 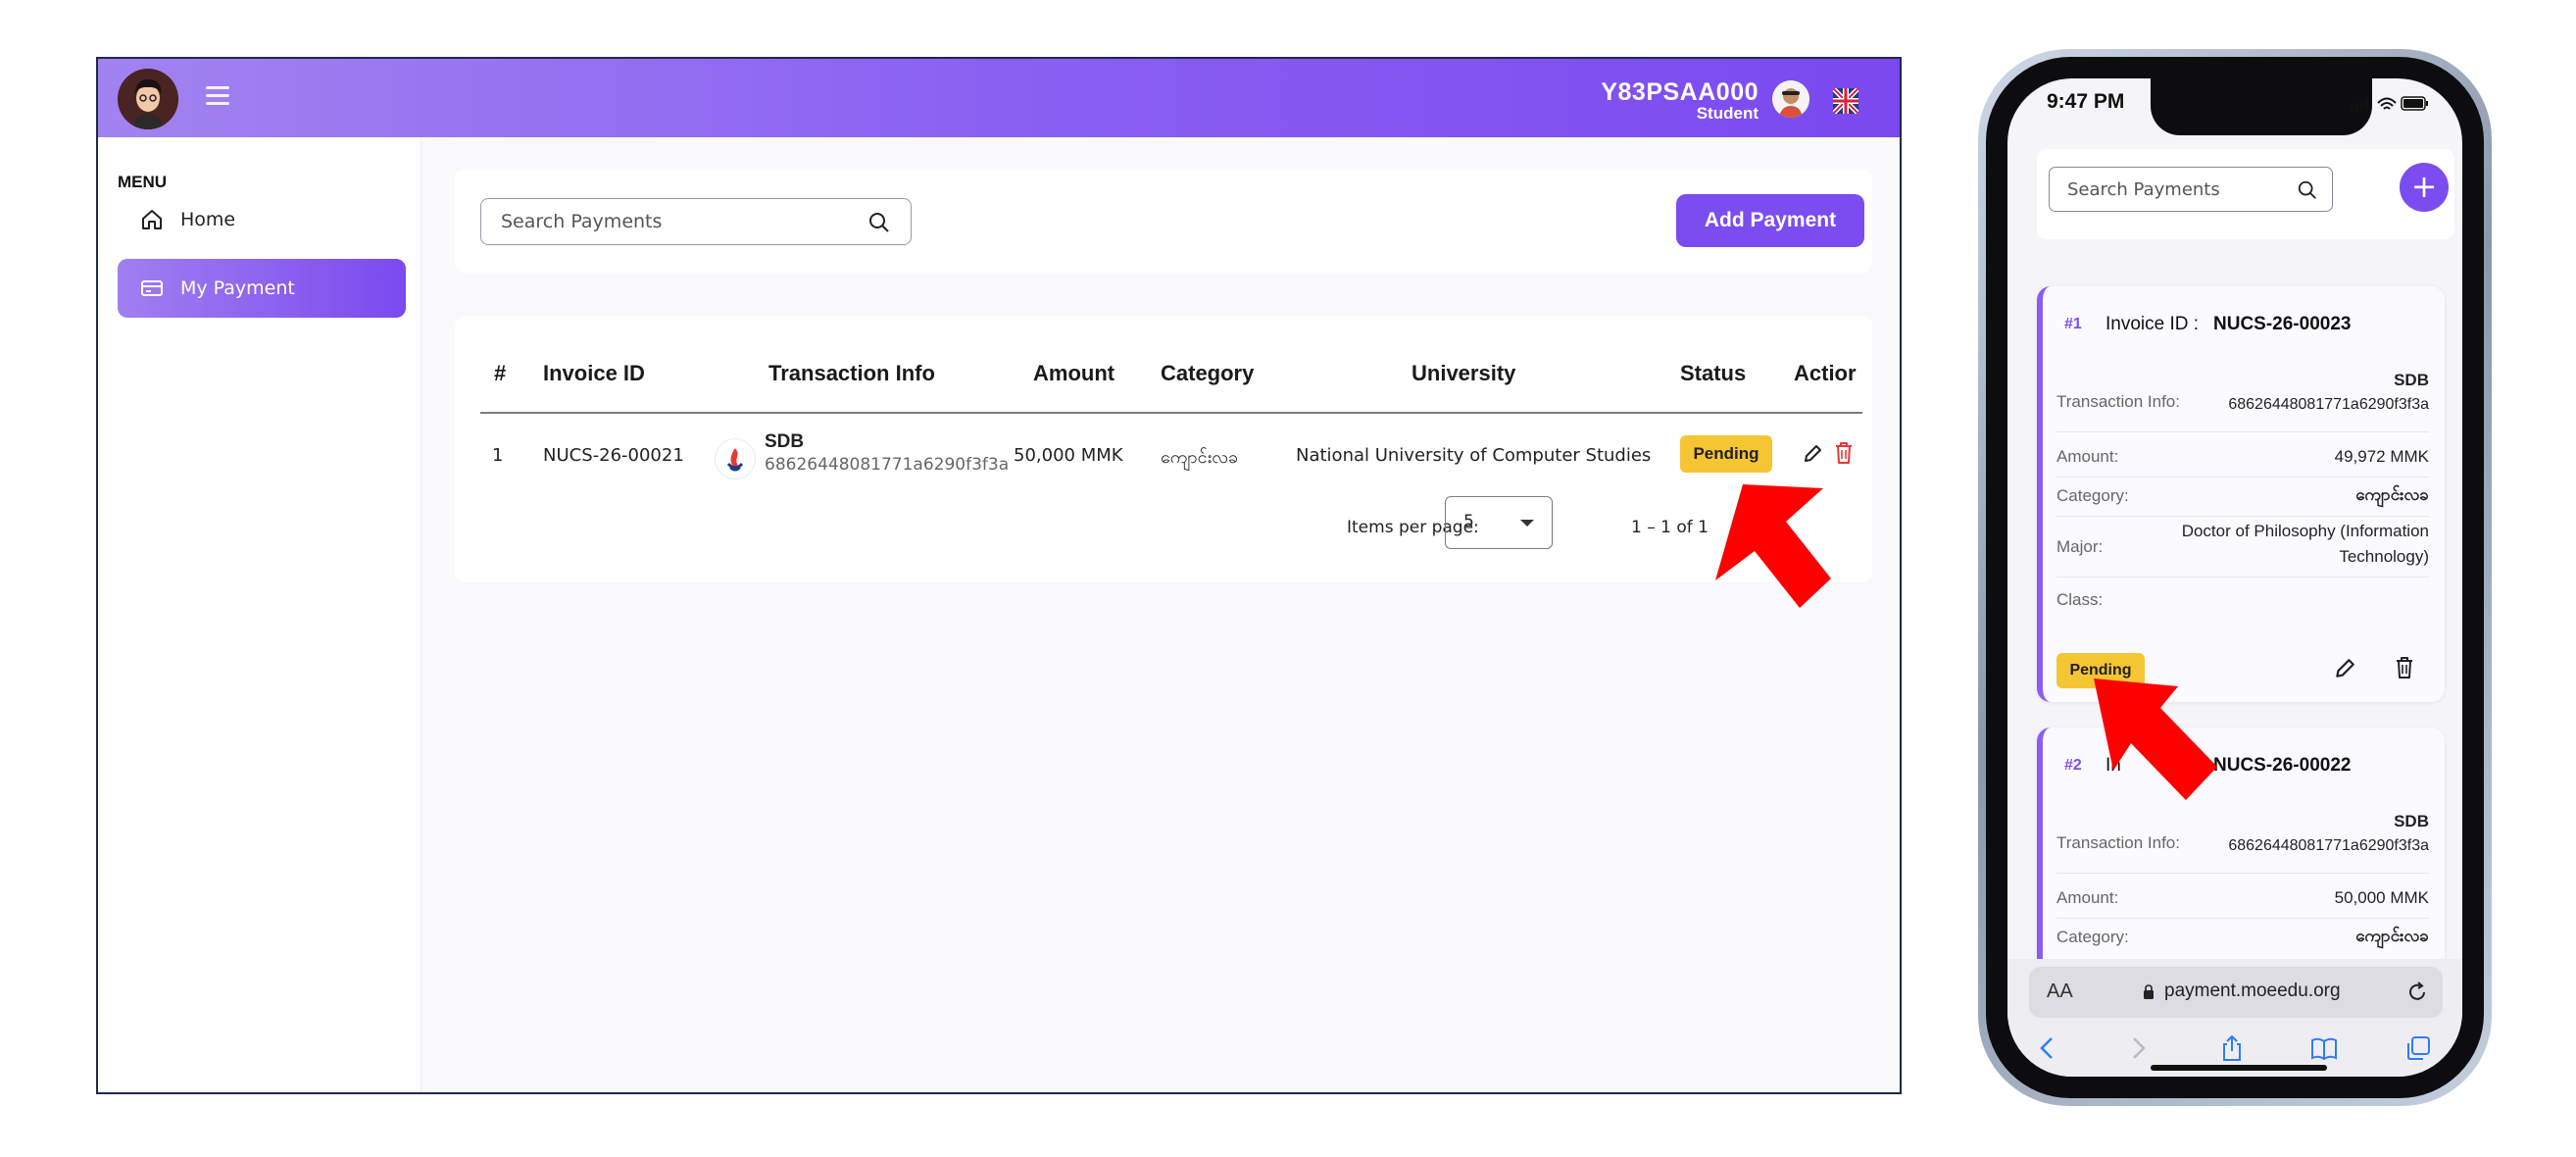 What do you see at coordinates (2073, 765) in the screenshot?
I see `card-index: #2` at bounding box center [2073, 765].